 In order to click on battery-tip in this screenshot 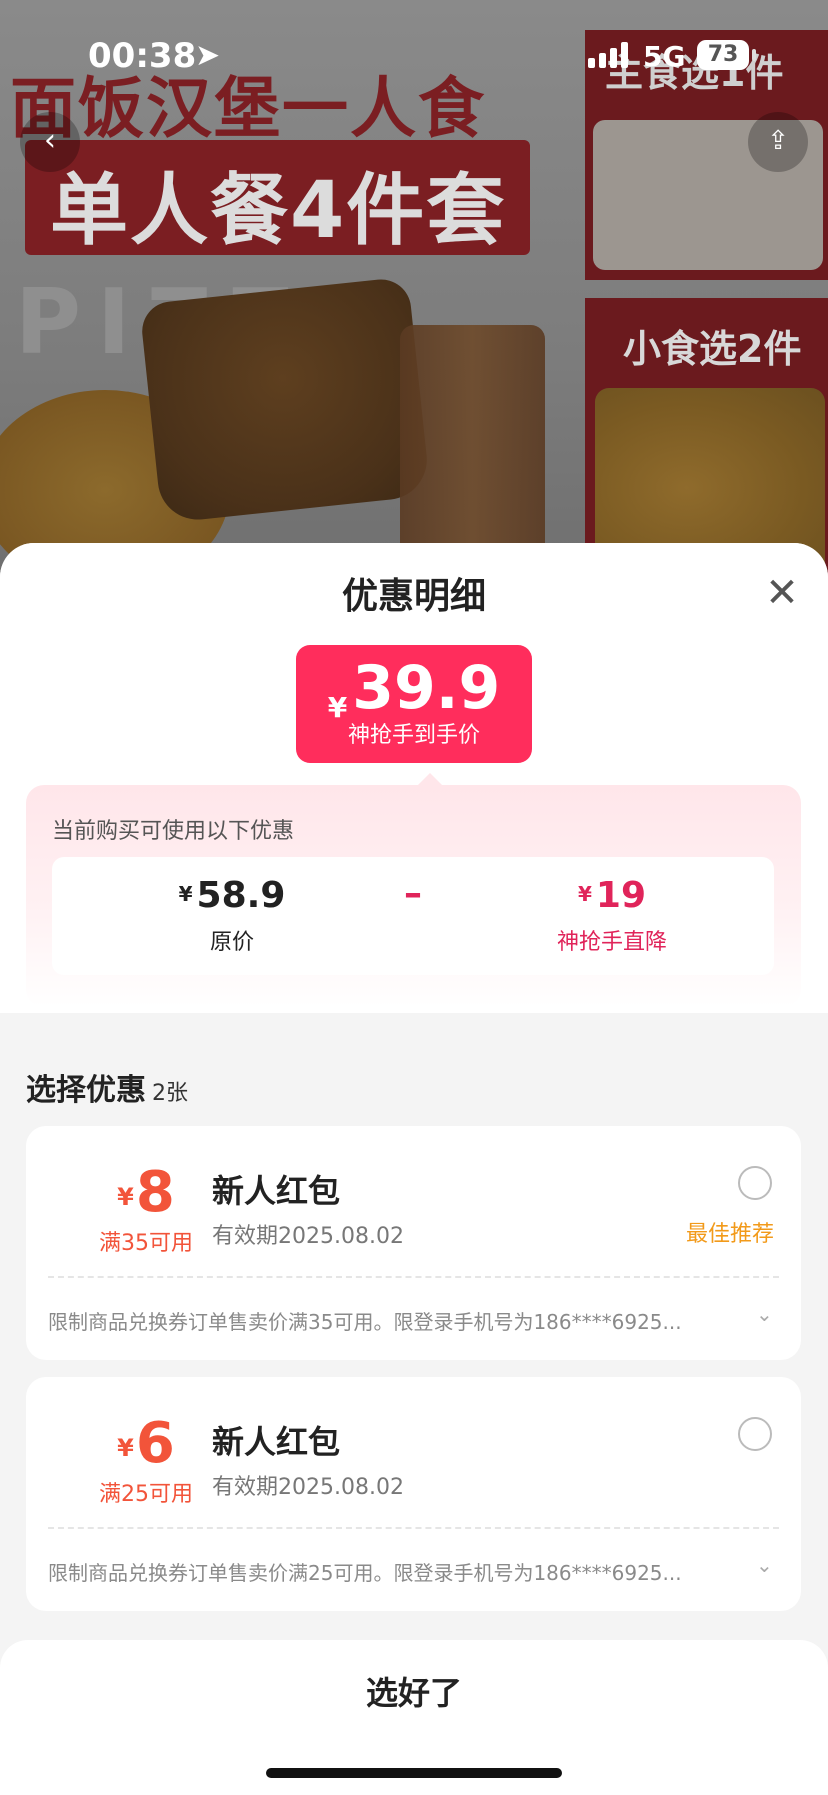, I will do `click(754, 55)`.